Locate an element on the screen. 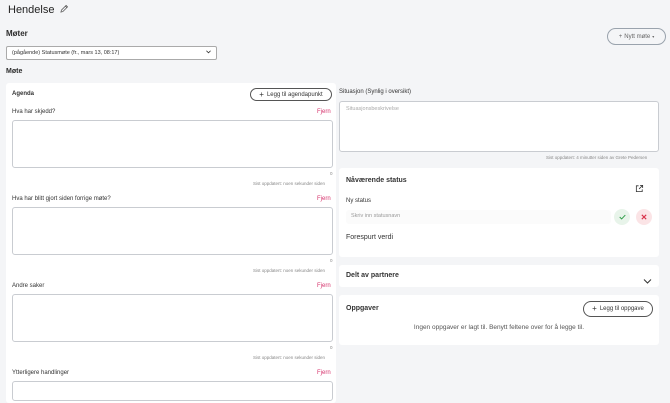 This screenshot has width=670, height=403. new-meeting-label: Nytt møte is located at coordinates (637, 36).